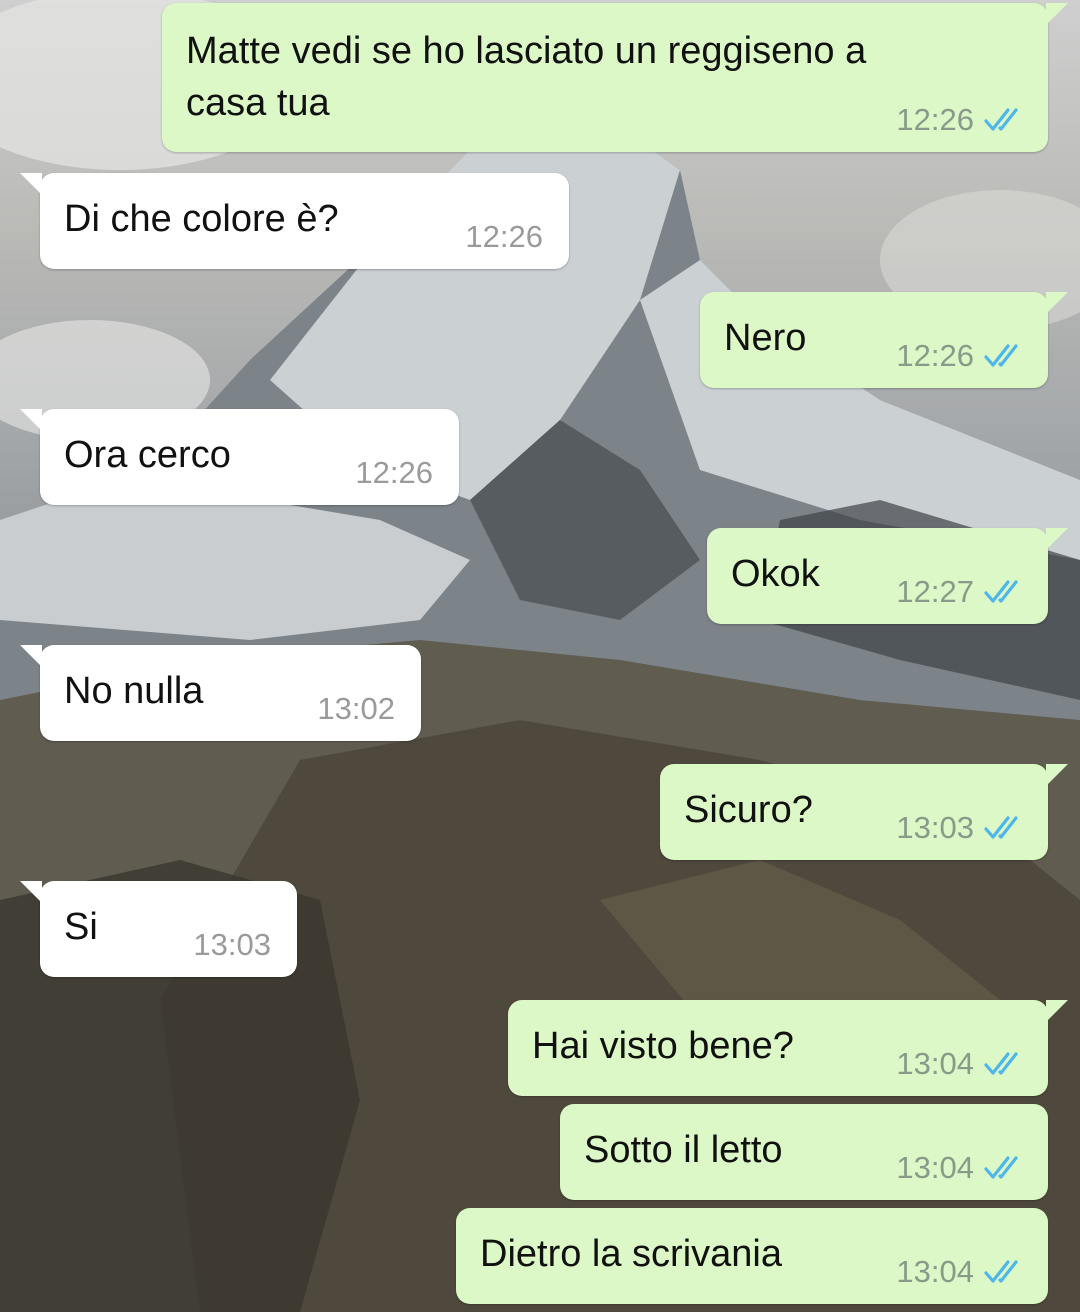 The height and width of the screenshot is (1312, 1080). I want to click on outgoing-message: Sotto il letto 13:04, so click(804, 1152).